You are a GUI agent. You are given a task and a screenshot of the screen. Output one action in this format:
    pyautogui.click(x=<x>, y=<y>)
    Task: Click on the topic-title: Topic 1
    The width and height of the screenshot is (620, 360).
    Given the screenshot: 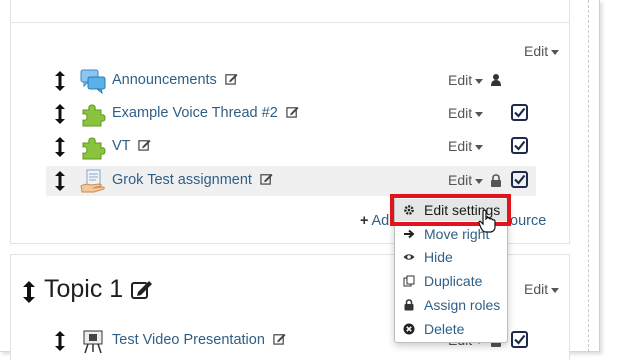 What is the action you would take?
    pyautogui.click(x=84, y=289)
    